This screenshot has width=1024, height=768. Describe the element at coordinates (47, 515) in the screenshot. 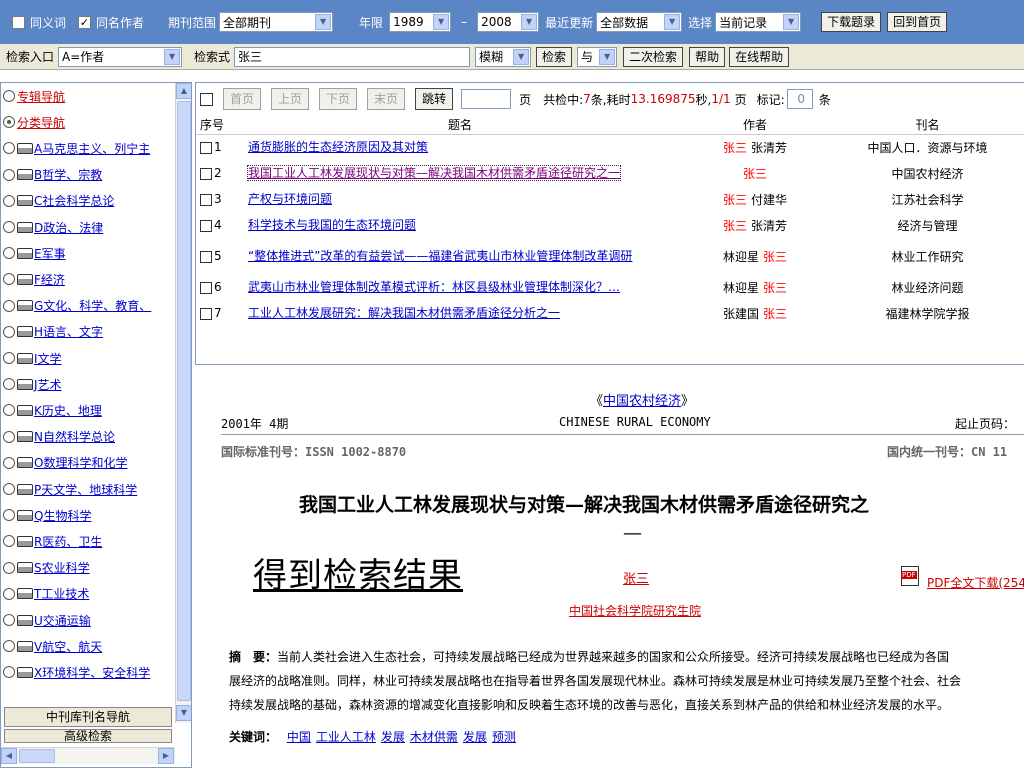

I see `tree-item: Q生物科学` at that location.